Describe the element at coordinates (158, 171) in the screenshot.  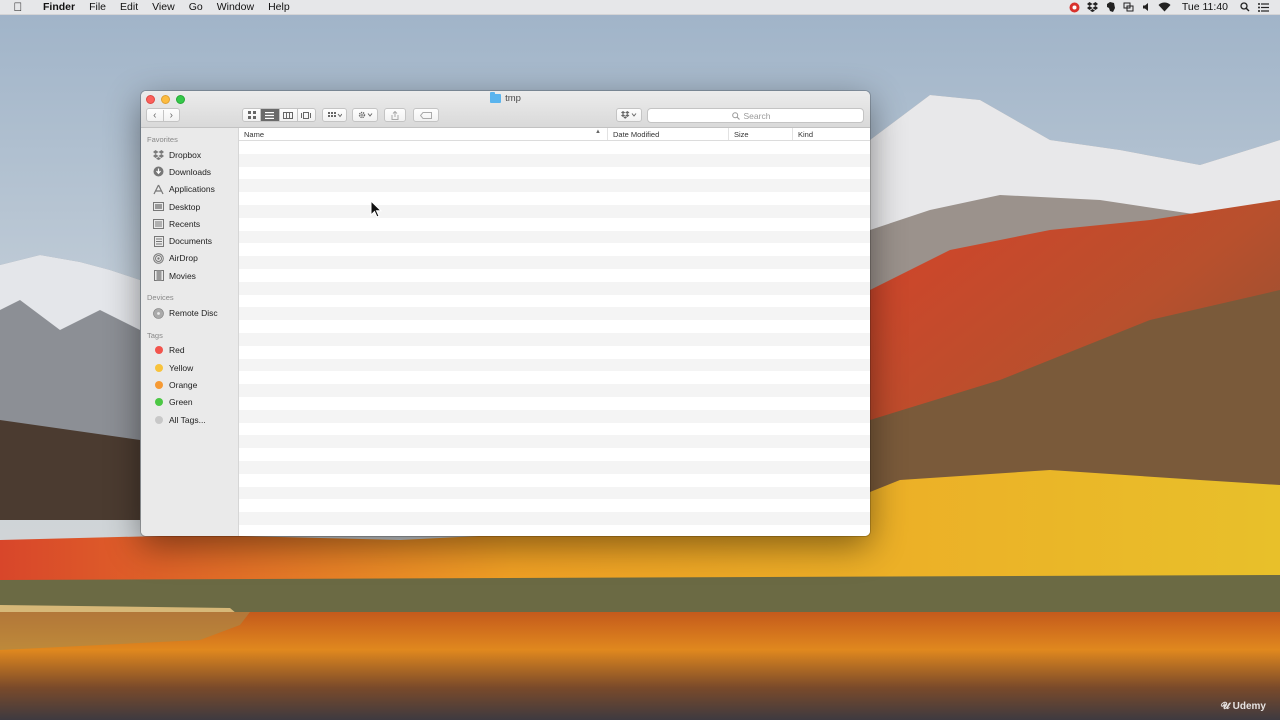
I see `downloads-icon` at that location.